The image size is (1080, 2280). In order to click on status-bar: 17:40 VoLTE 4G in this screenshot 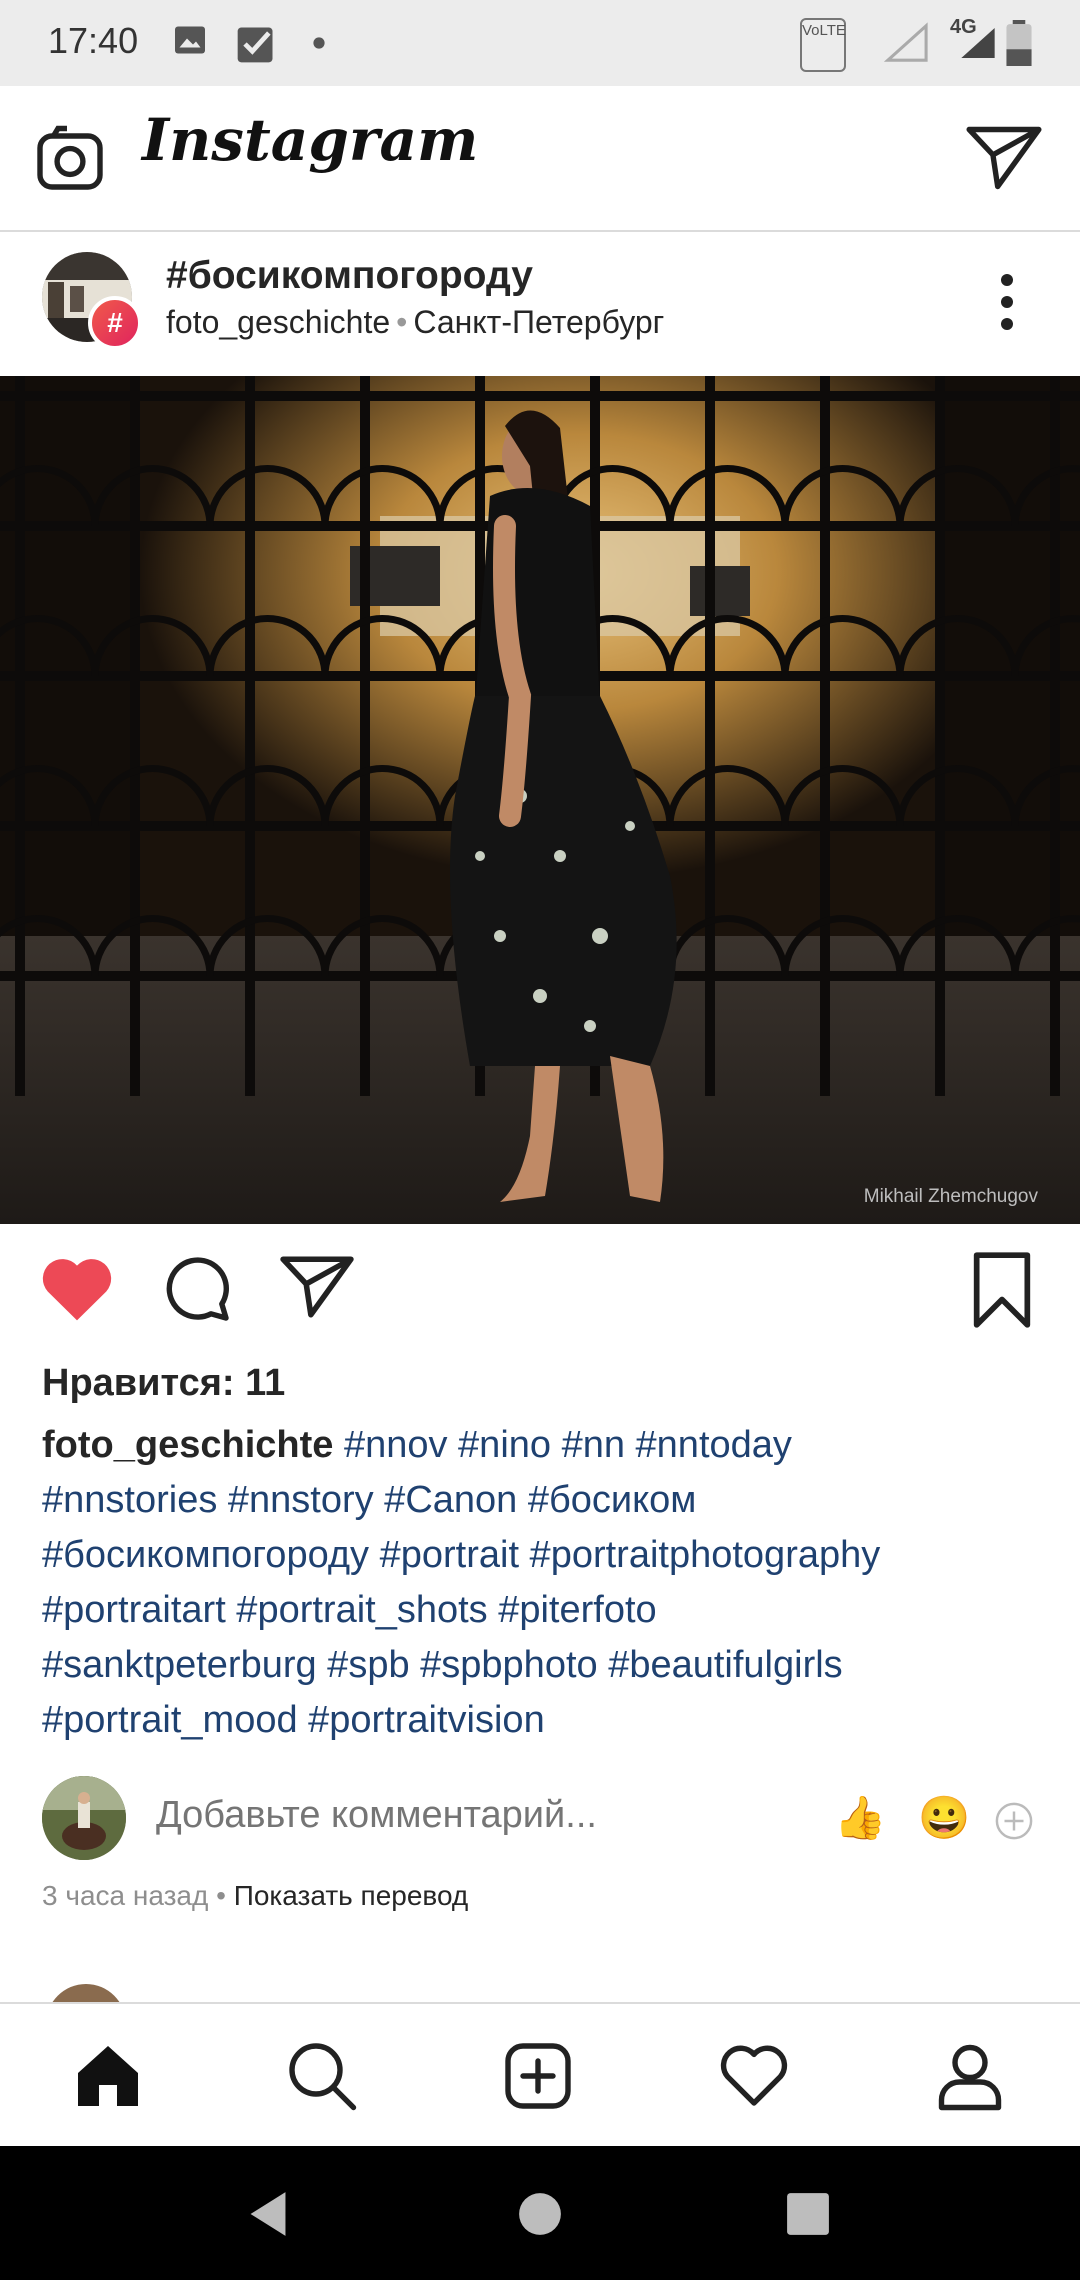, I will do `click(540, 43)`.